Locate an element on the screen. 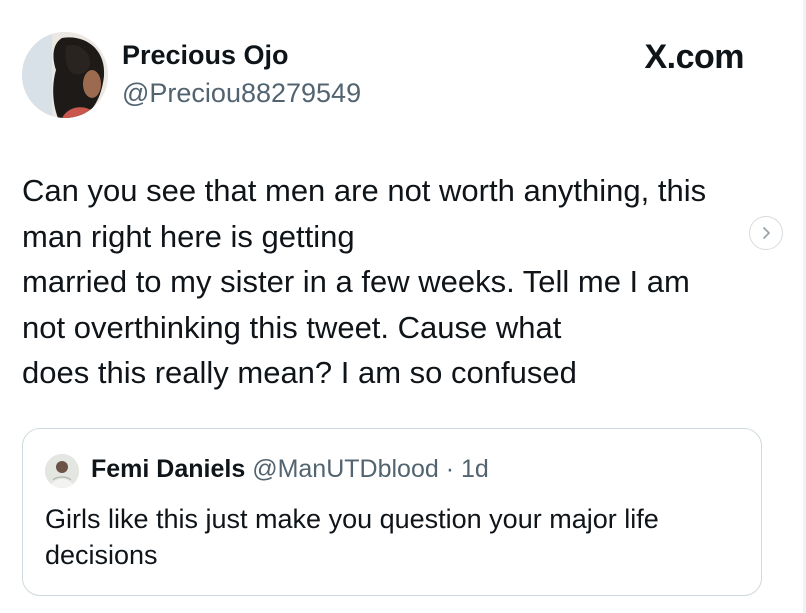 The height and width of the screenshot is (613, 806). chevron-right-icon is located at coordinates (766, 233).